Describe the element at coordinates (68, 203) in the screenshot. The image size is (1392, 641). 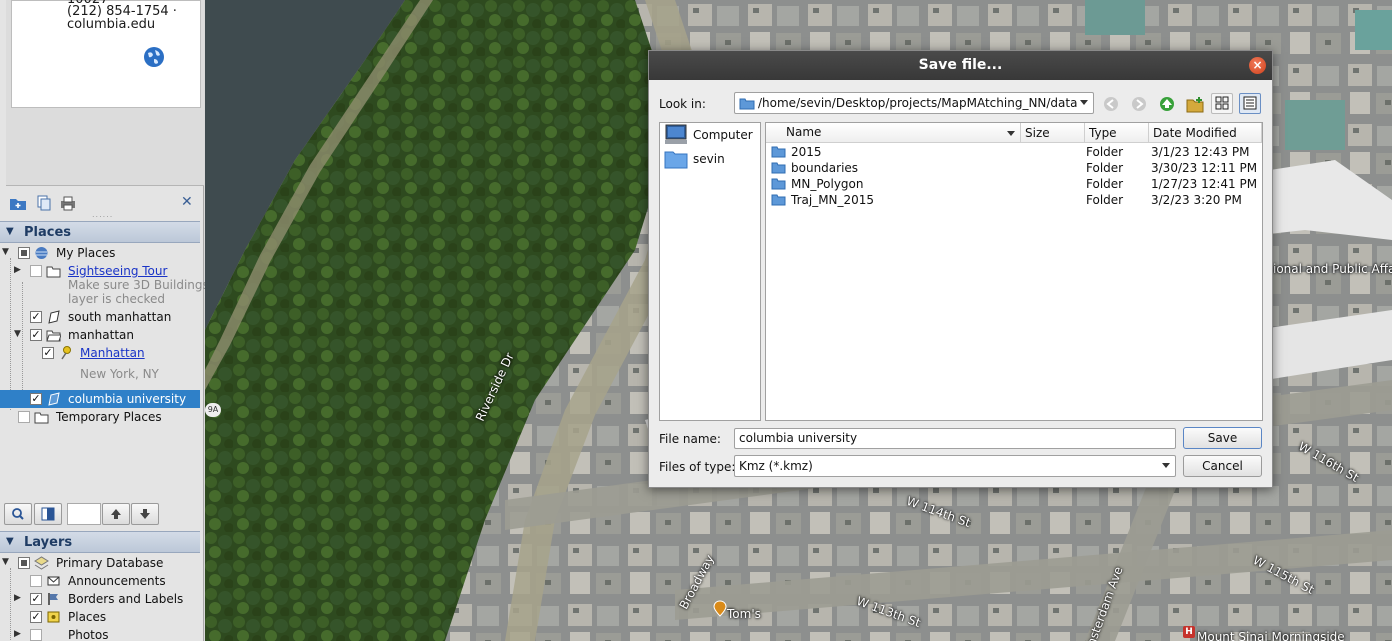
I see `print-icon` at that location.